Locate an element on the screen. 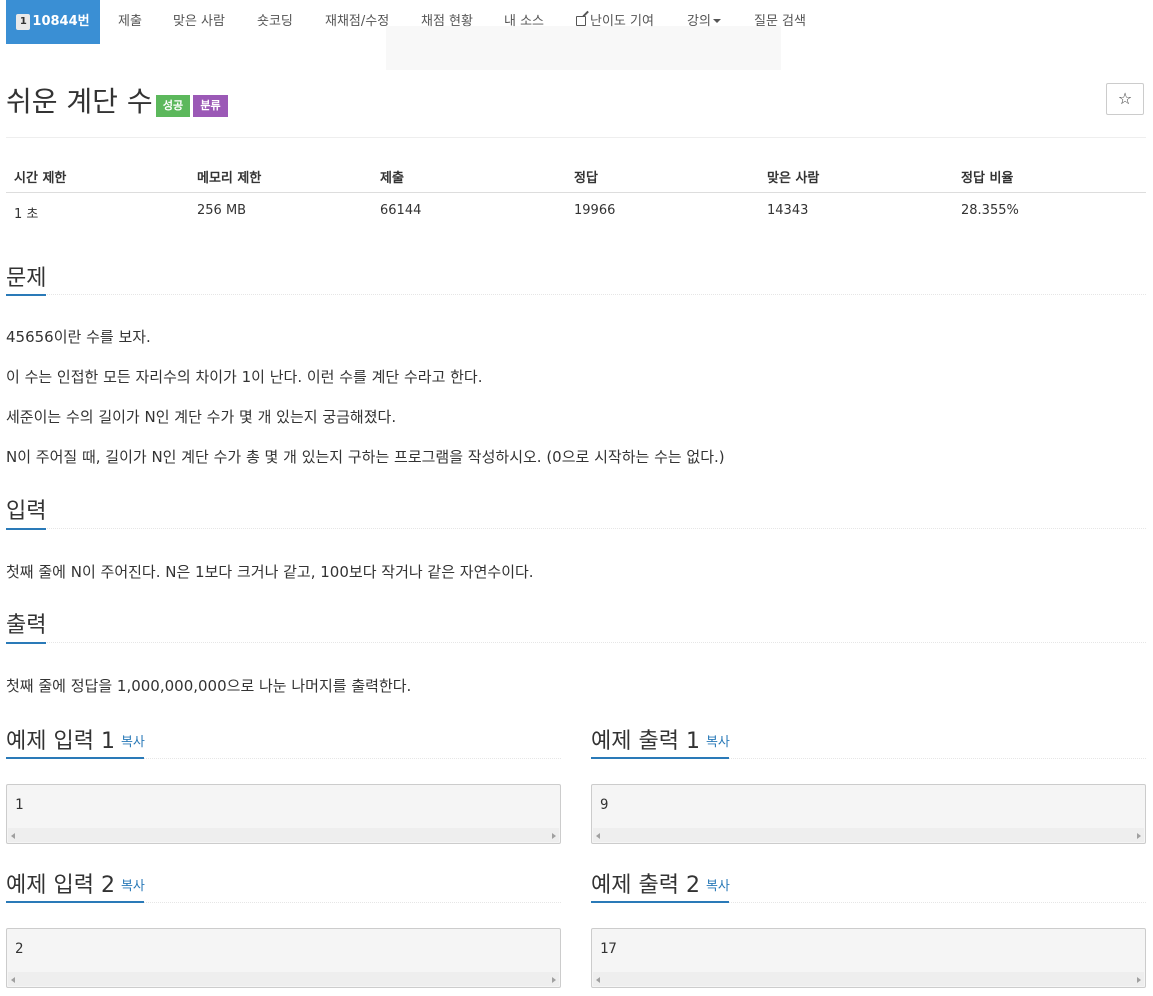 This screenshot has width=1153, height=996. output-heading-underline is located at coordinates (26, 643).